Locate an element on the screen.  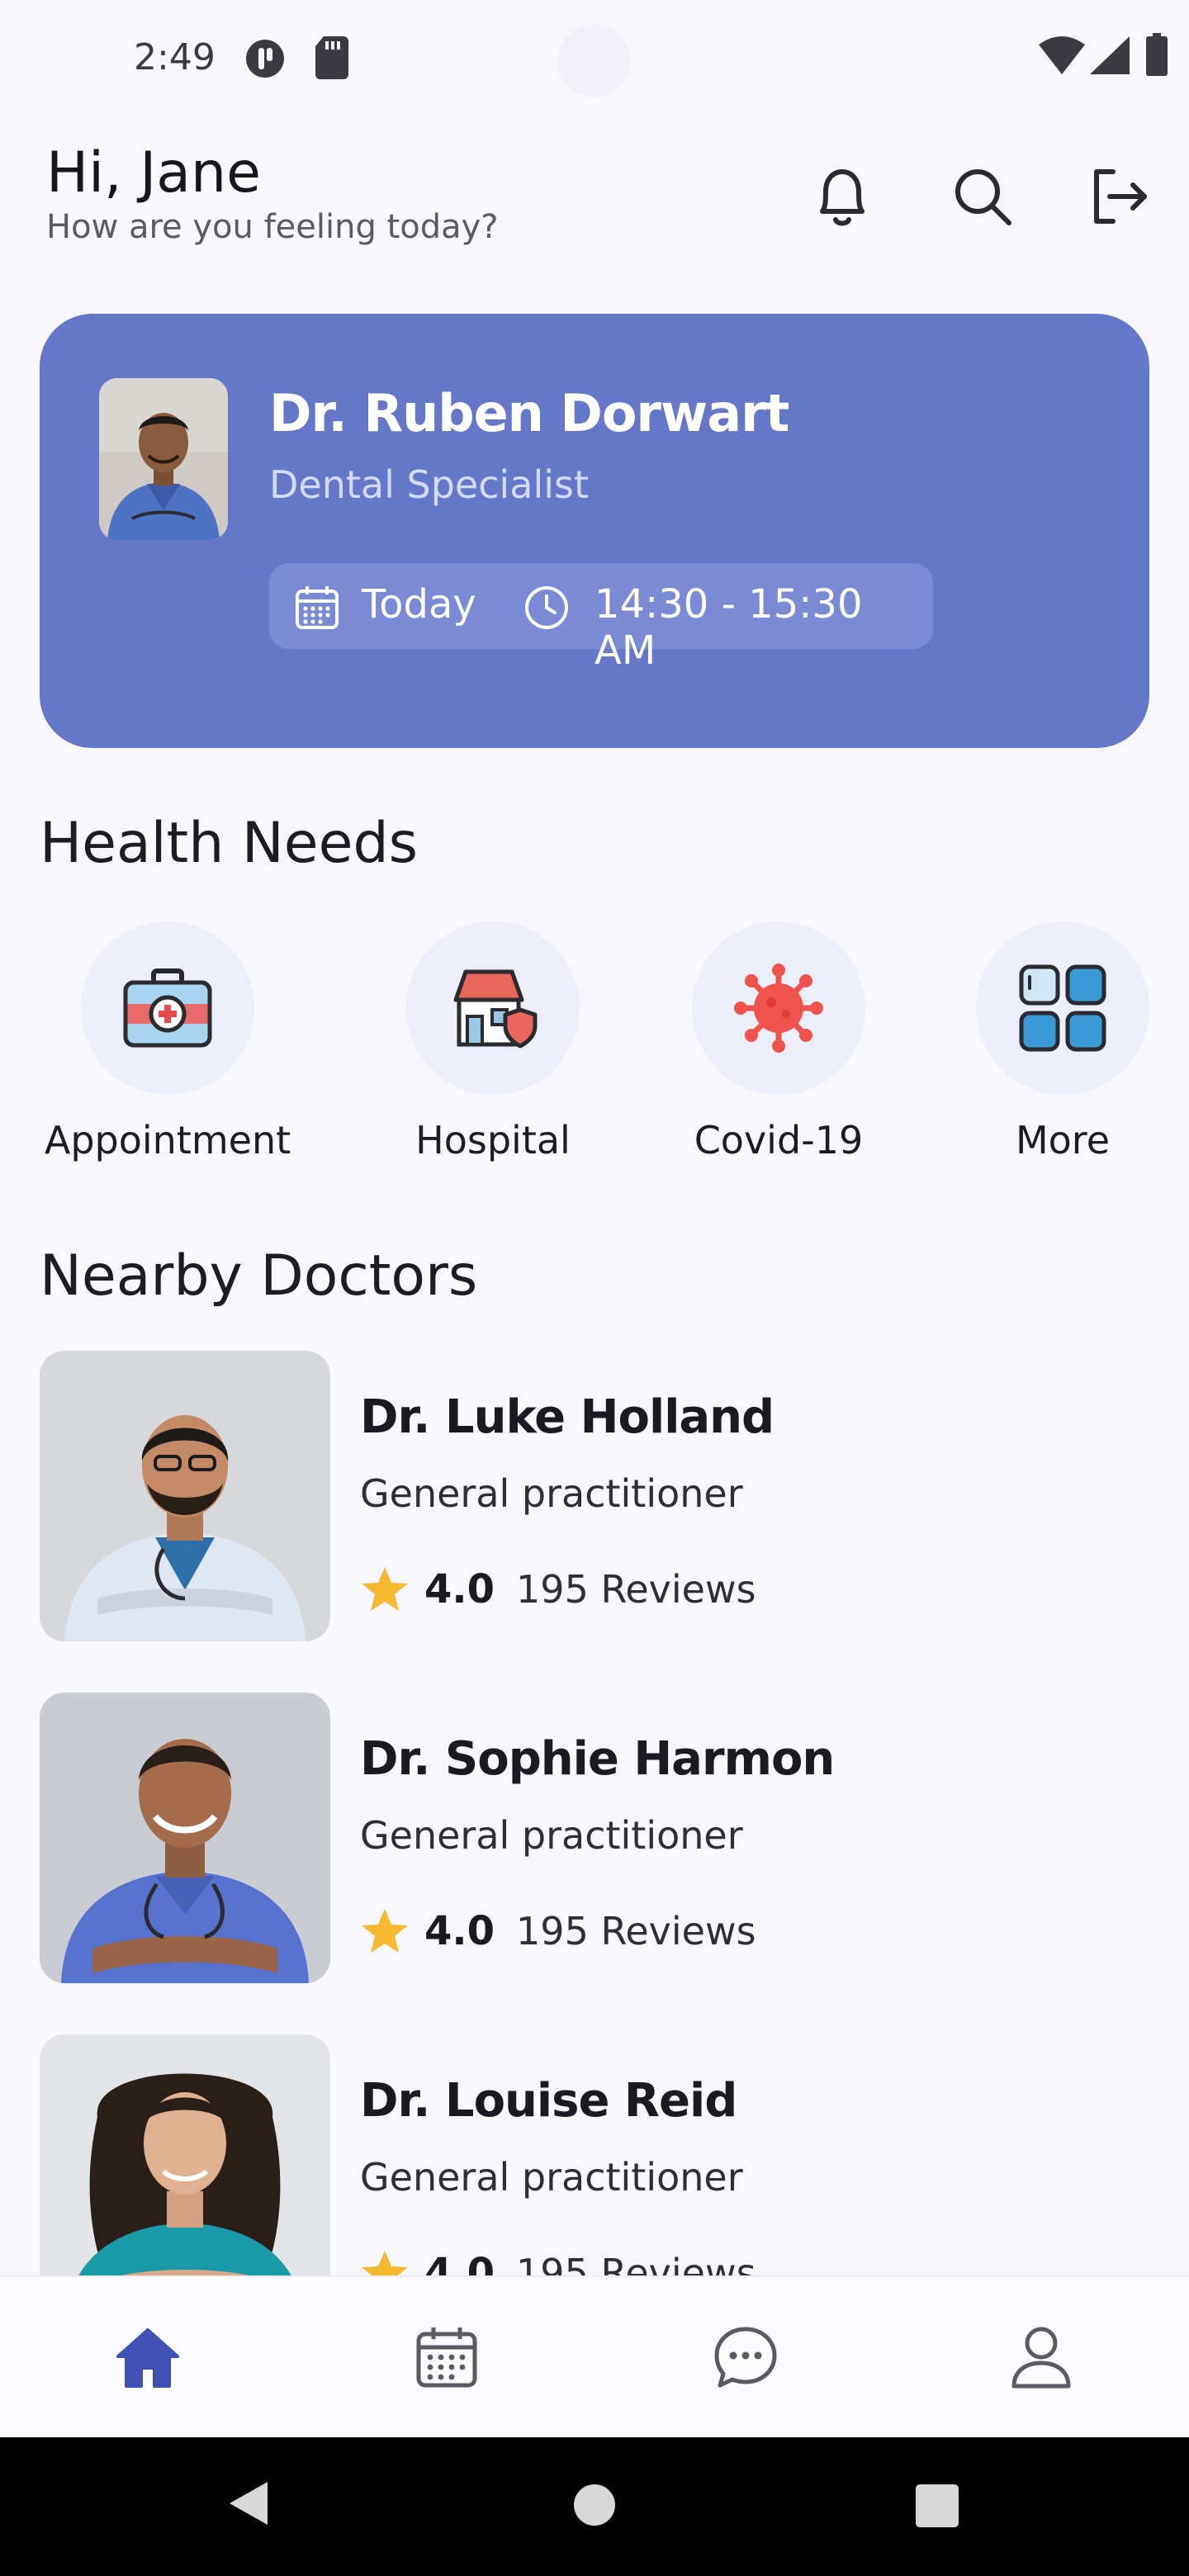
home-circle-icon is located at coordinates (594, 2505).